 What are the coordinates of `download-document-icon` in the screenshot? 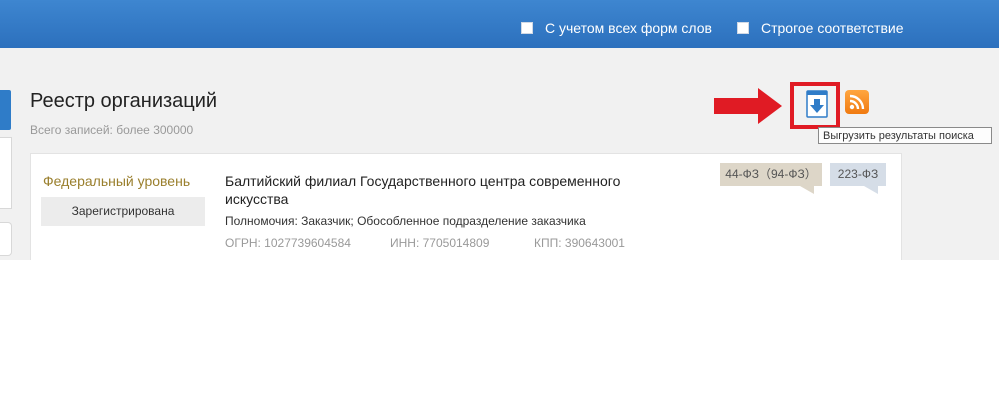 It's located at (817, 104).